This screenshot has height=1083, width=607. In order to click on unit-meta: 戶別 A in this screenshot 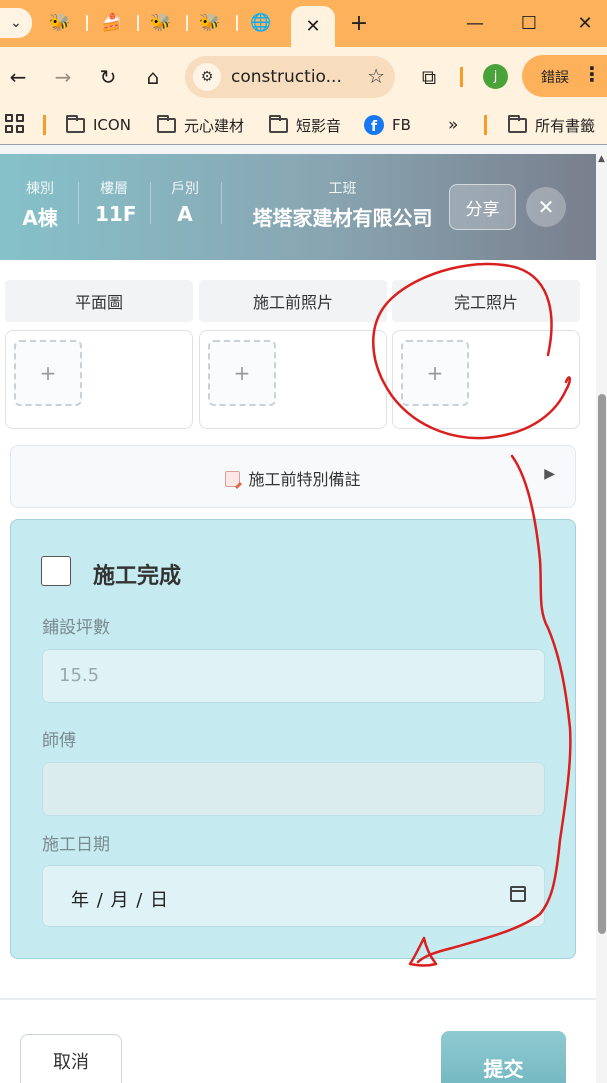, I will do `click(185, 202)`.